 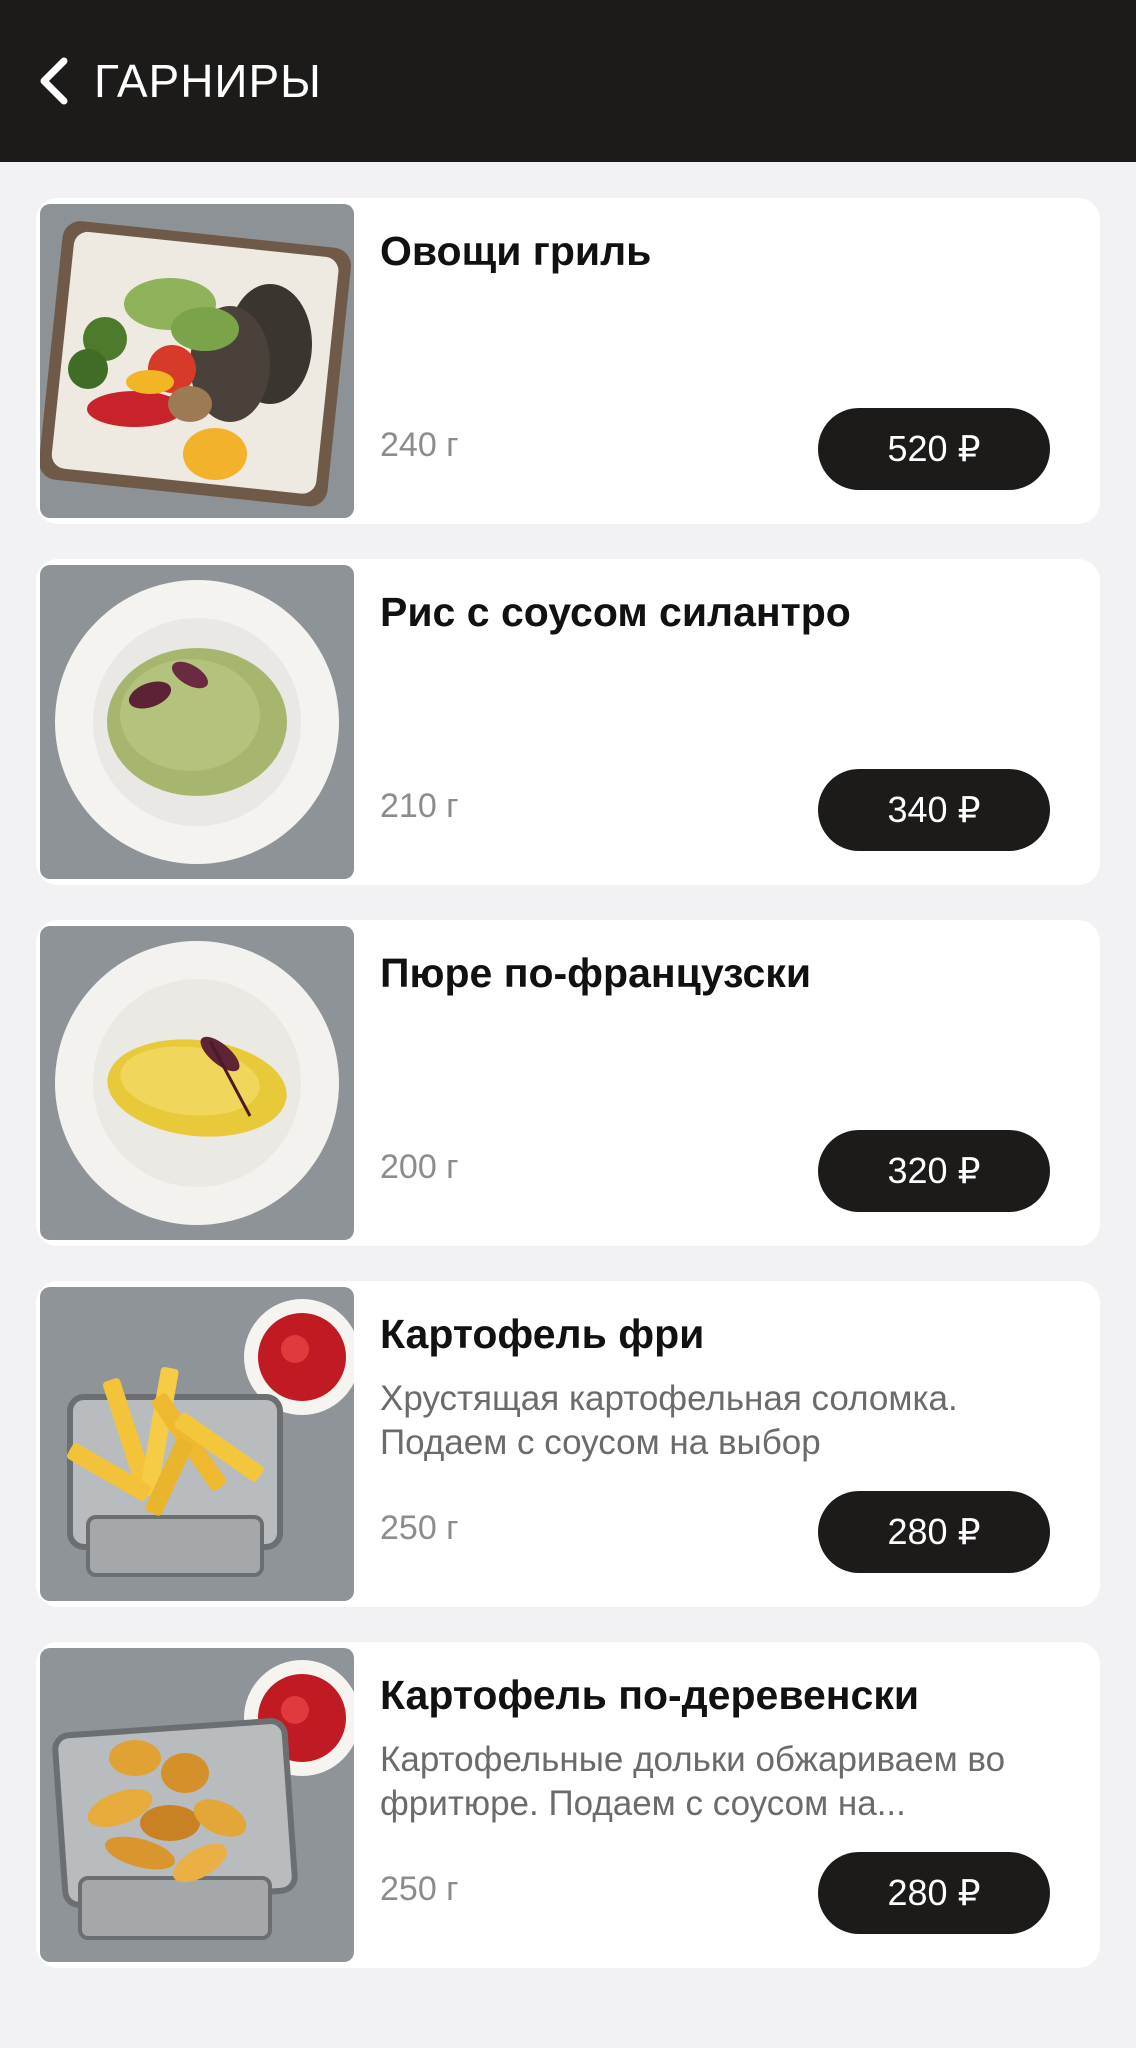 I want to click on page-title: ГАРНИРЫ, so click(x=208, y=81).